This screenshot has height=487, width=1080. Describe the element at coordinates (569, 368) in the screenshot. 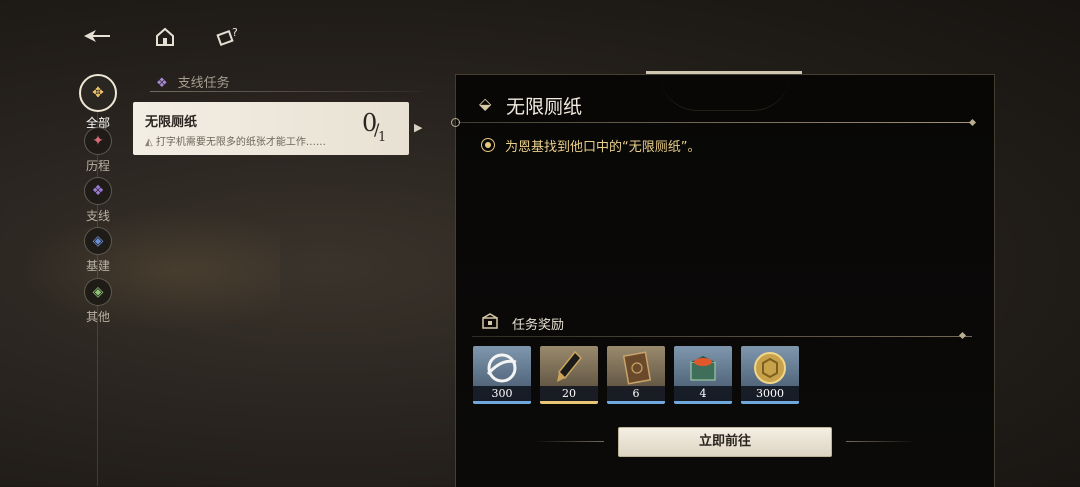

I see `crystal-pen-icon` at that location.